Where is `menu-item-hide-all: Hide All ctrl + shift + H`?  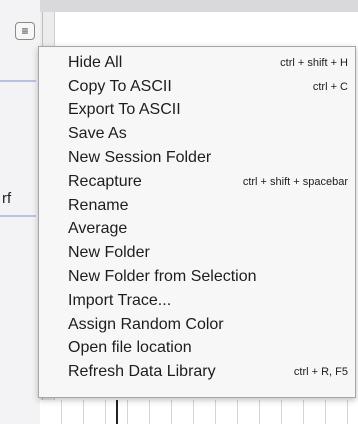 menu-item-hide-all: Hide All ctrl + shift + H is located at coordinates (197, 63).